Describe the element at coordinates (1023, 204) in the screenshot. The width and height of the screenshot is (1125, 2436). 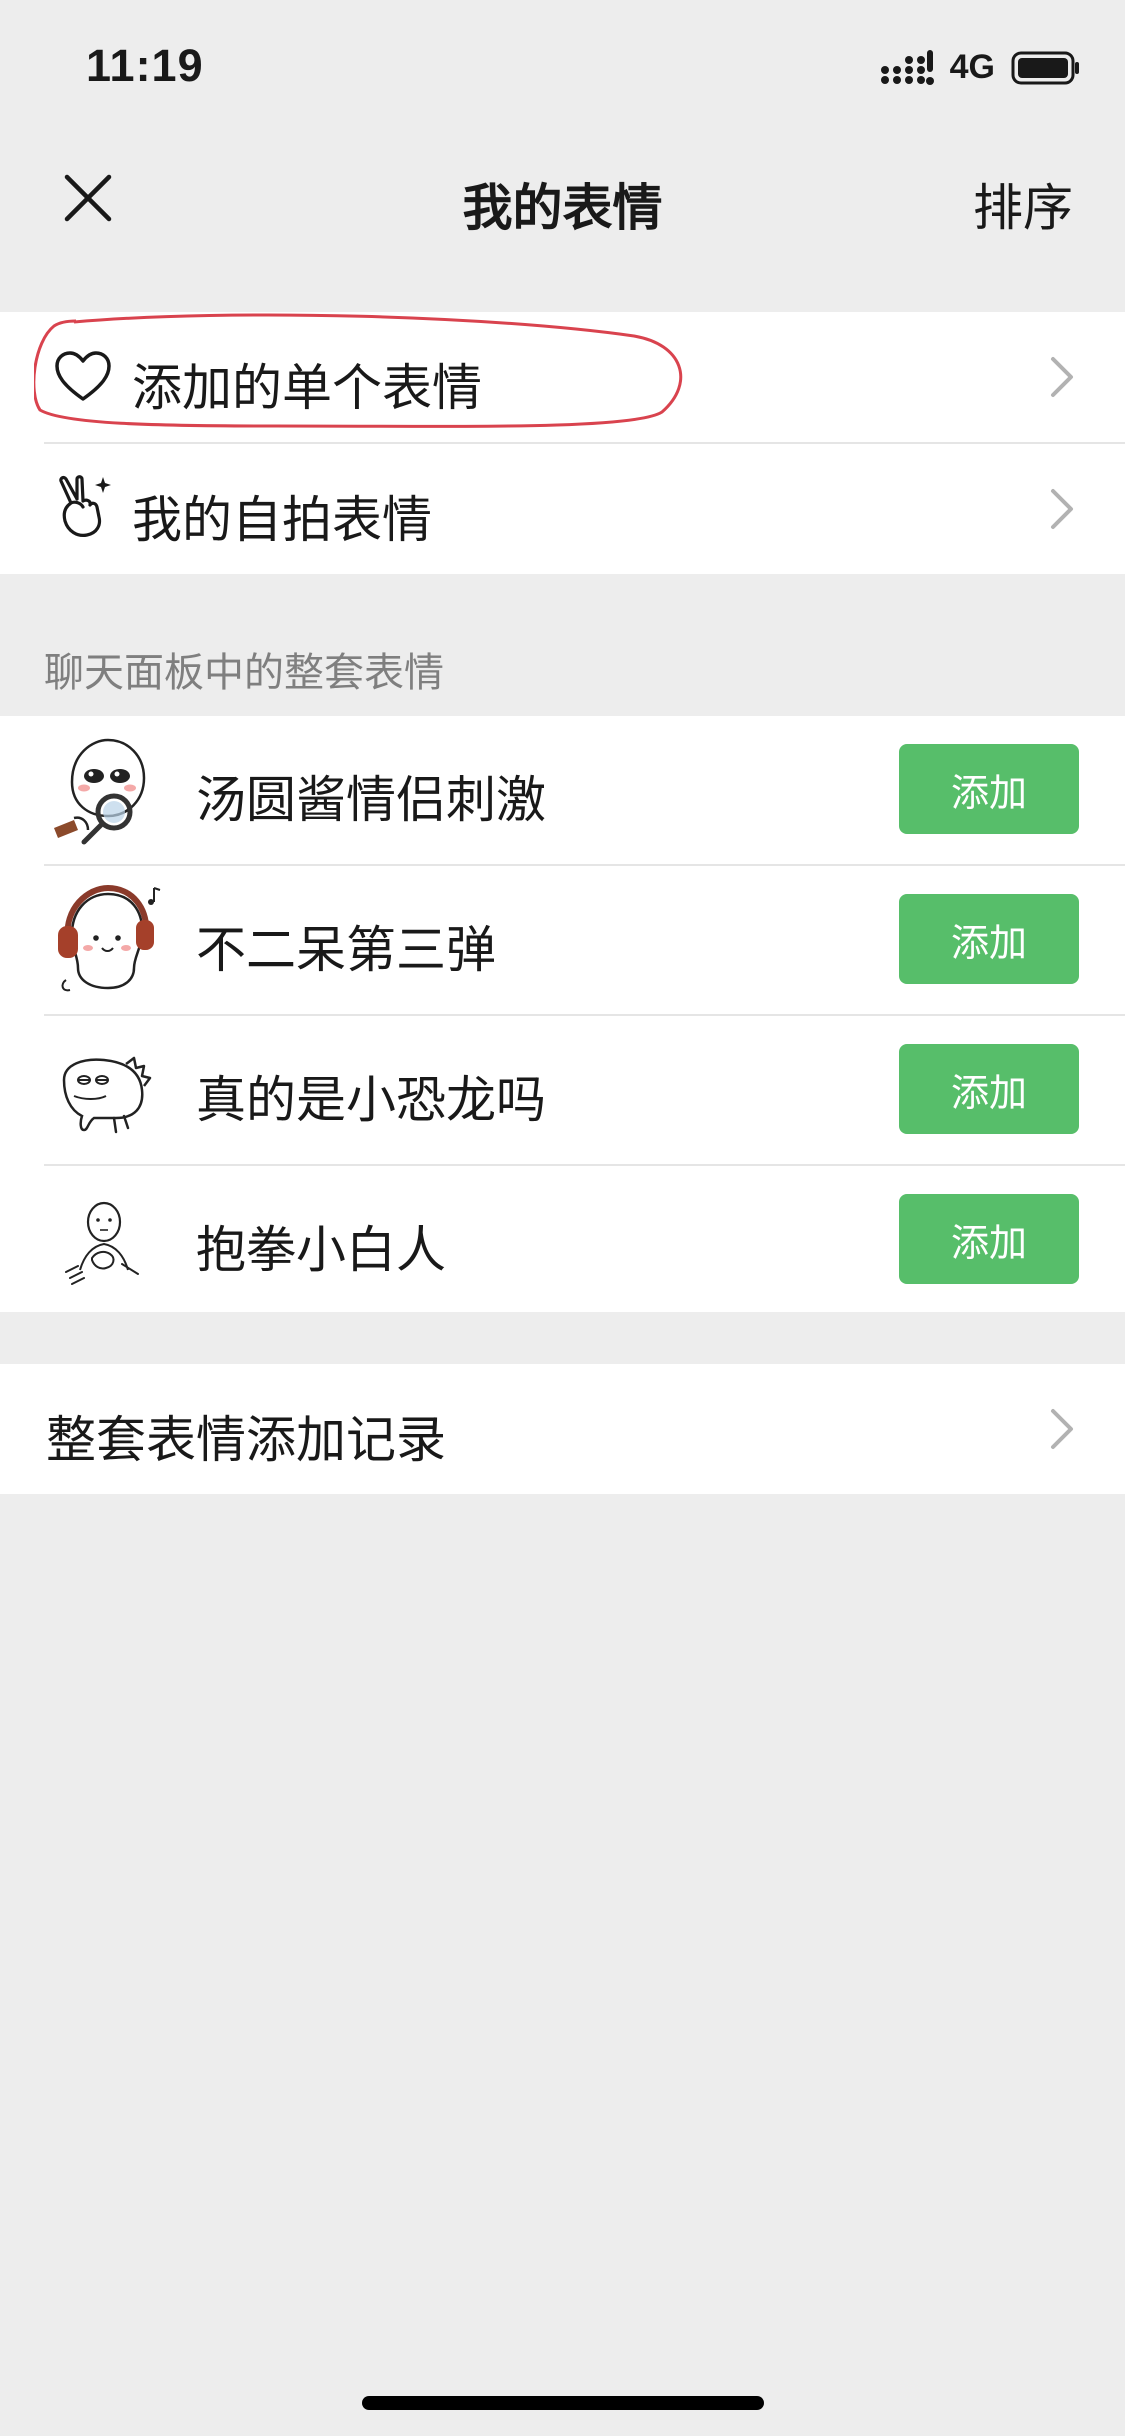
I see `sort-button: 排序` at that location.